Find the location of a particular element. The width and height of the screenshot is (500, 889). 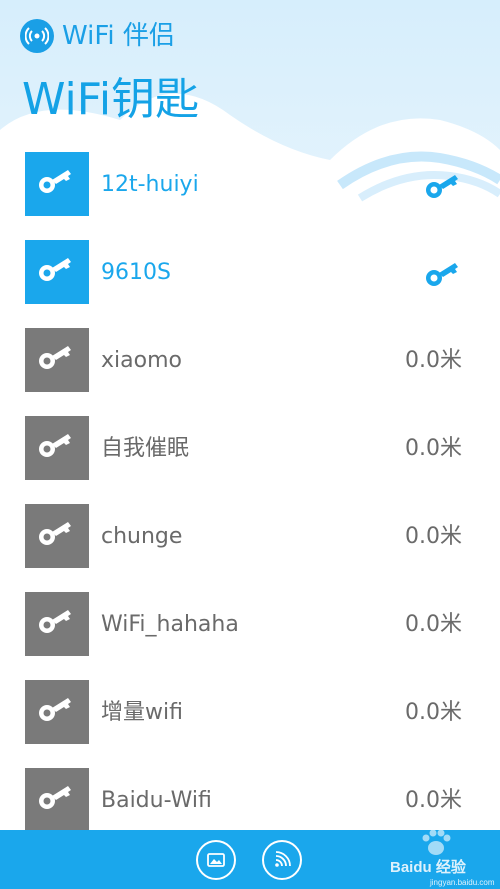

network-list-item: 自我催眠 0.0米 is located at coordinates (250, 458).